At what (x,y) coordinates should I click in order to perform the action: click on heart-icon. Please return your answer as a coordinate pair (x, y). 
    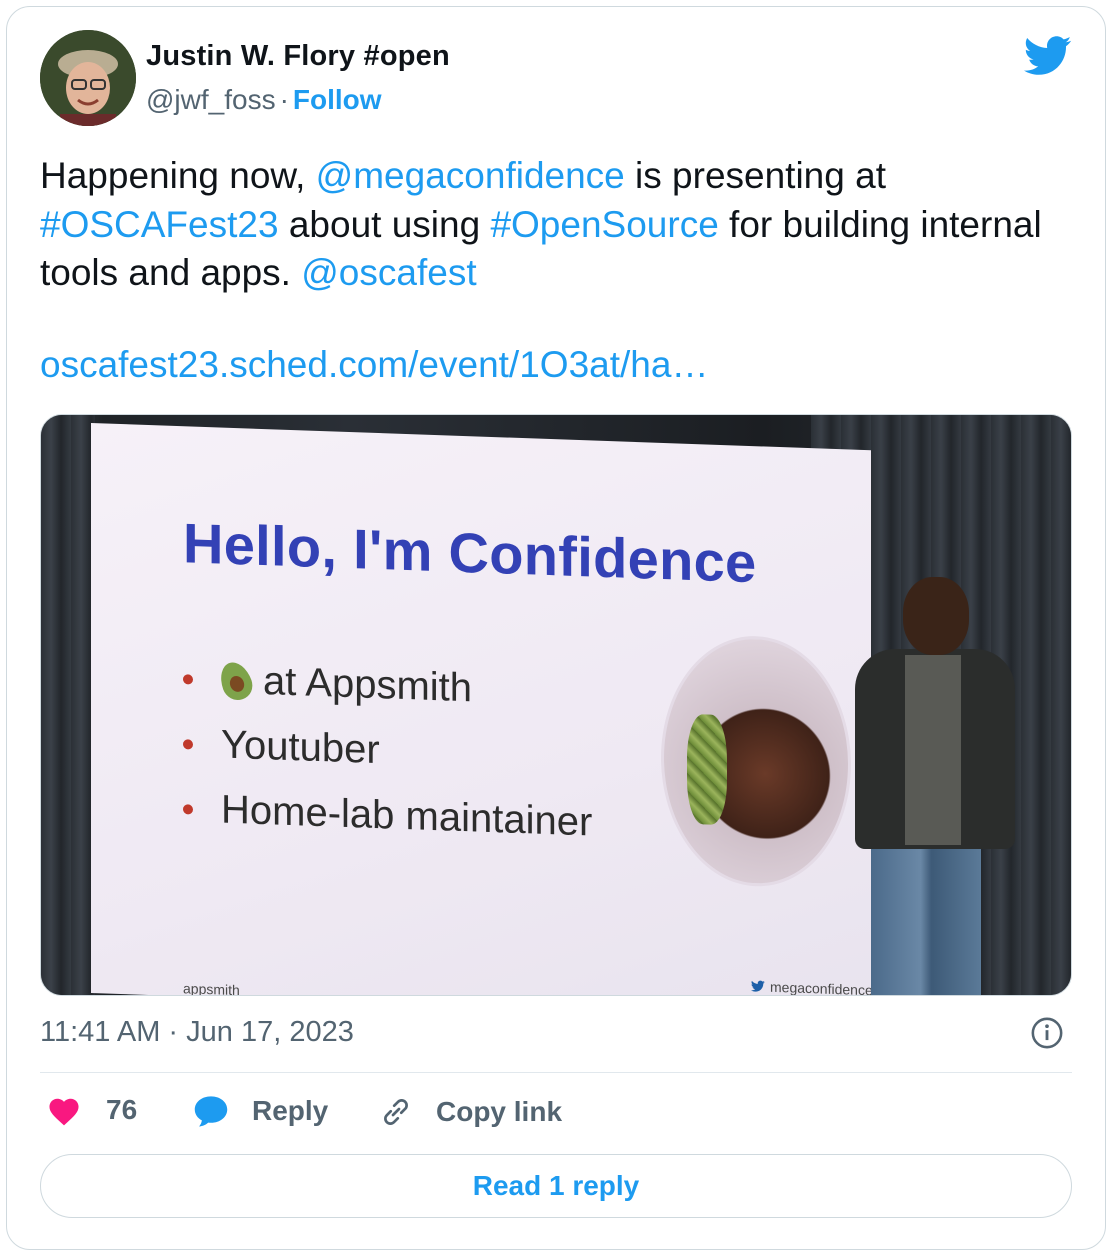
    Looking at the image, I should click on (64, 1112).